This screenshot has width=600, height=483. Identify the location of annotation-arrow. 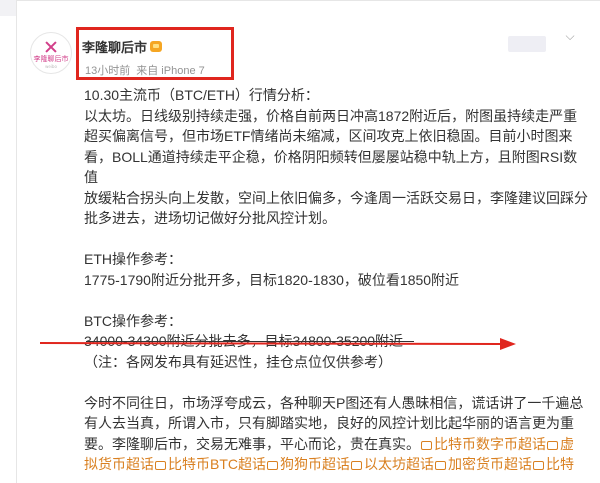
(277, 344).